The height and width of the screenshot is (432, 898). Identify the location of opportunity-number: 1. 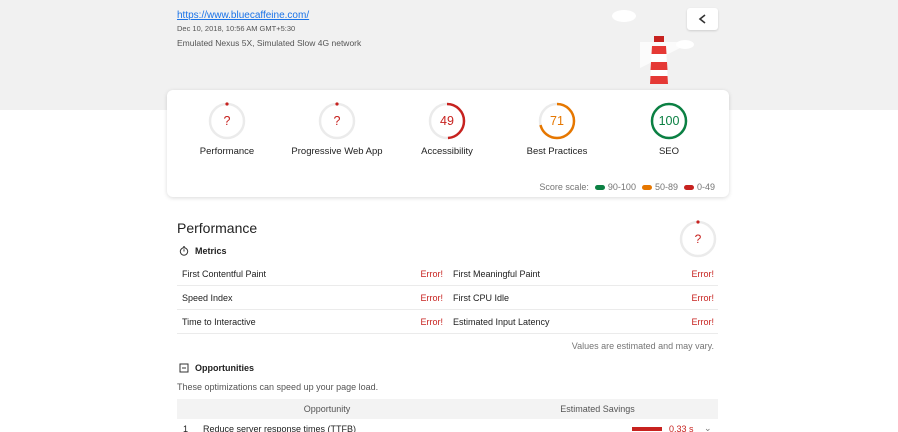
(186, 428).